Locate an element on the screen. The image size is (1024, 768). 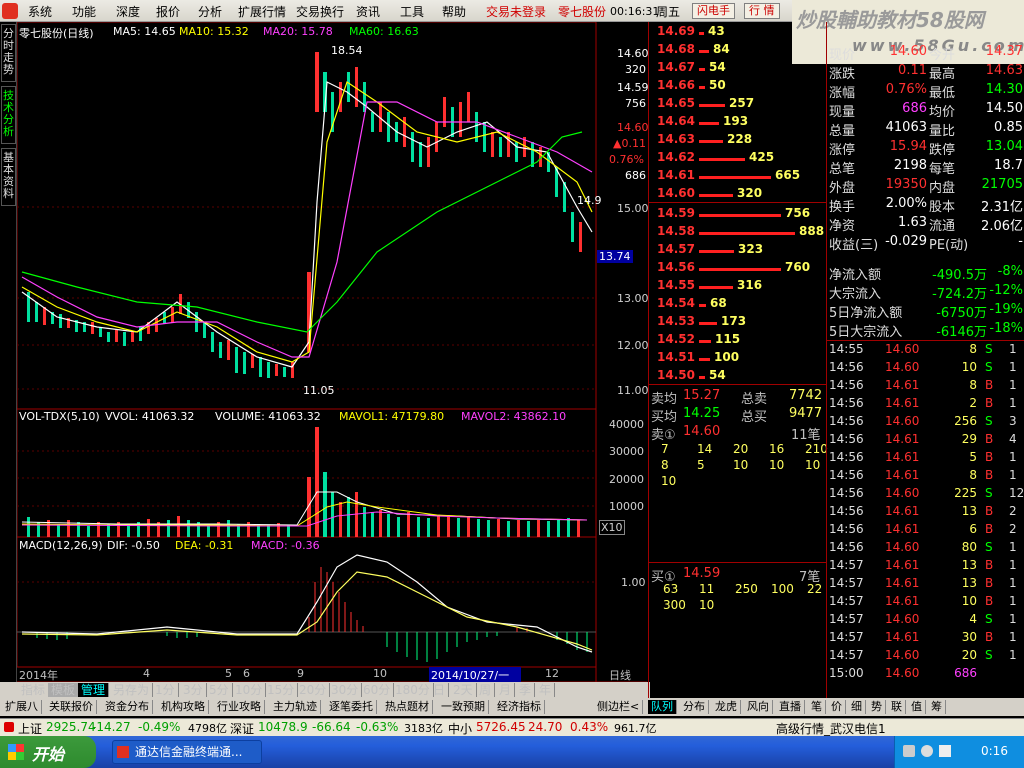
stat-value: 2.06亿 is located at coordinates (1002, 226).